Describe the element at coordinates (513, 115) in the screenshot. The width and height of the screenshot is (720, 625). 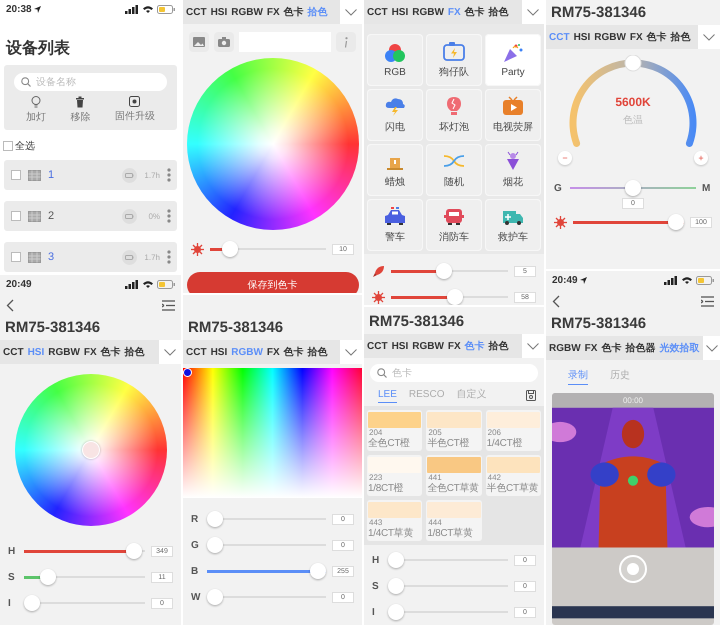
I see `effect-tile: 电视荧屏` at that location.